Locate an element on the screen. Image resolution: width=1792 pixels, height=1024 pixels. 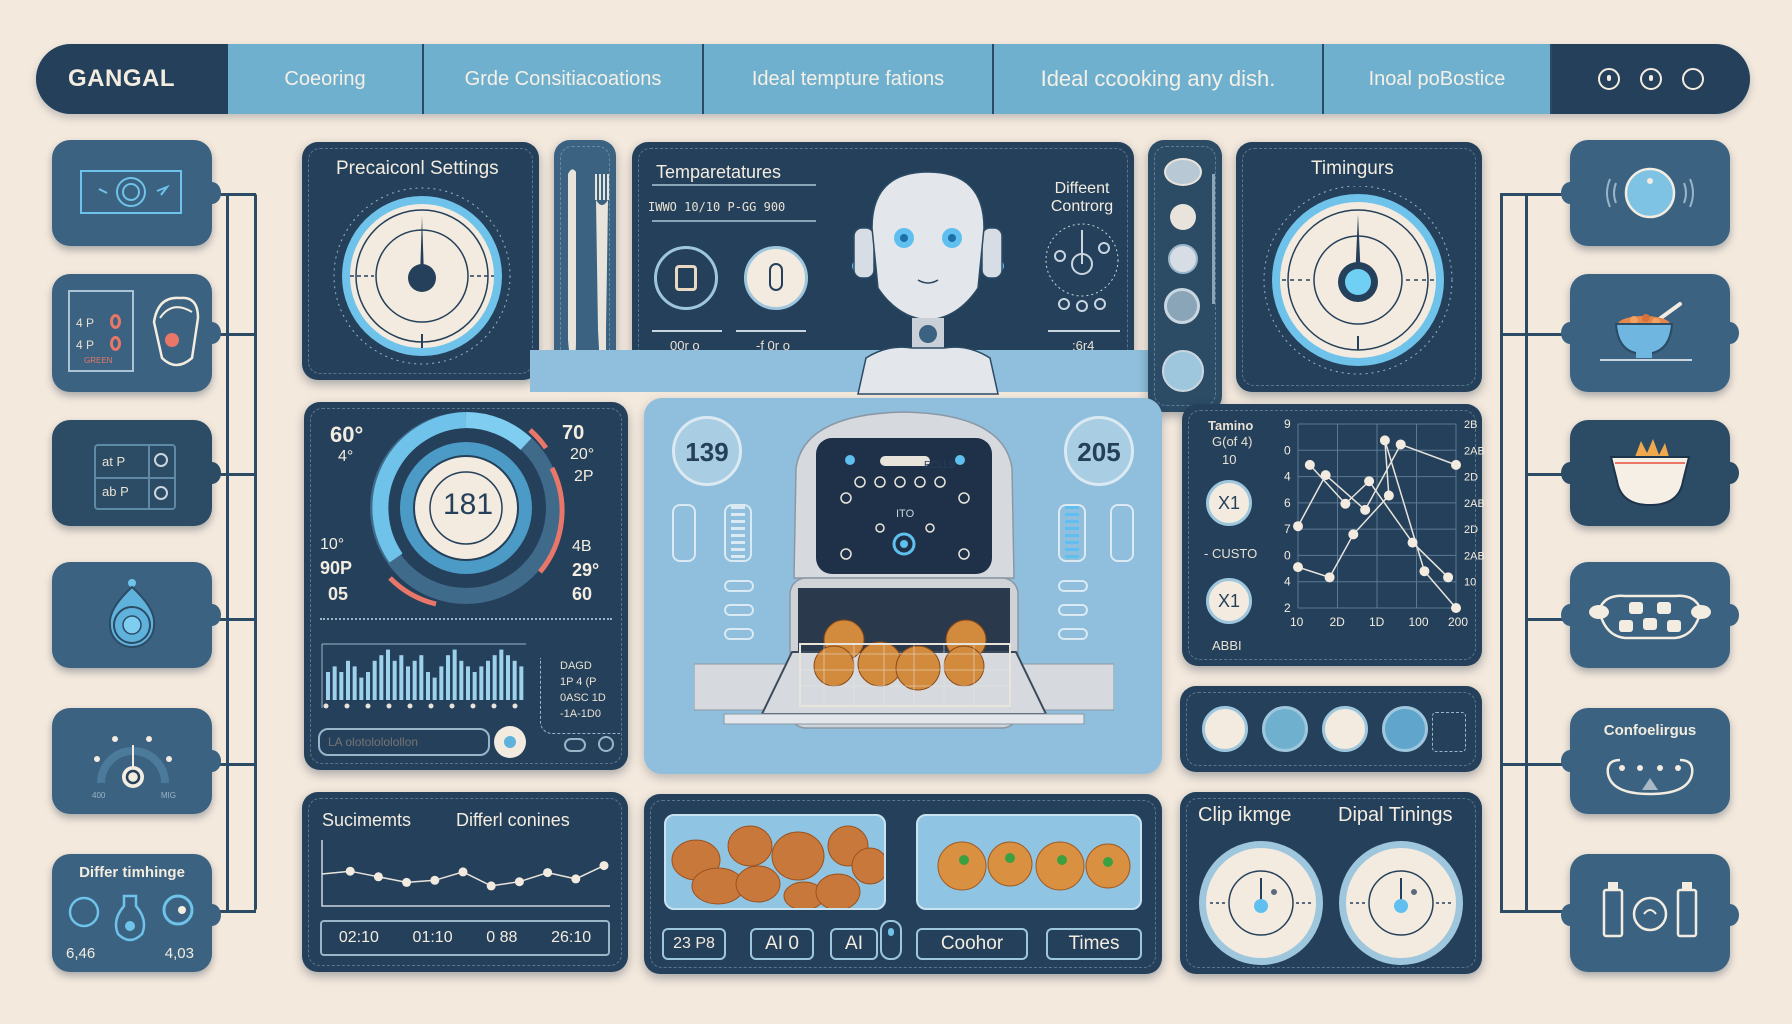
confirm-button is located at coordinates (510, 742).